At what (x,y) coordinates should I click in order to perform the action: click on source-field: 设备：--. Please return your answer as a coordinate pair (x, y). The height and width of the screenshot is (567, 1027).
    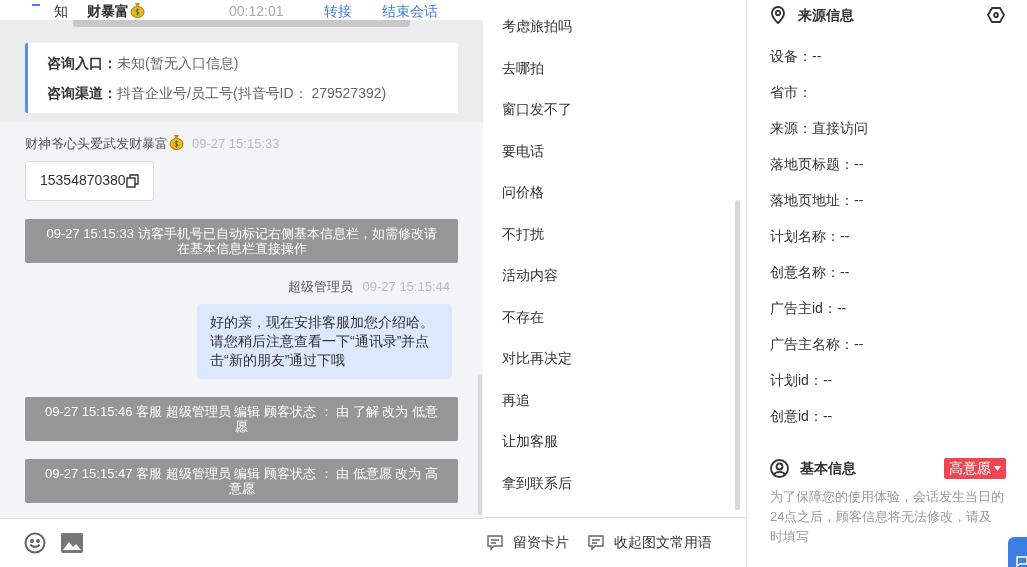
    Looking at the image, I should click on (887, 56).